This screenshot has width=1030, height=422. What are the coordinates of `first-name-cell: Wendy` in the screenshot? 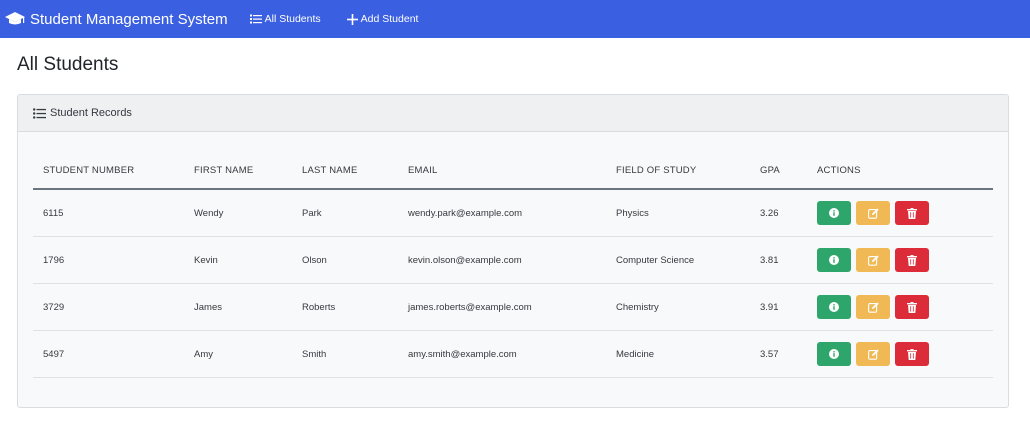 It's located at (238, 213).